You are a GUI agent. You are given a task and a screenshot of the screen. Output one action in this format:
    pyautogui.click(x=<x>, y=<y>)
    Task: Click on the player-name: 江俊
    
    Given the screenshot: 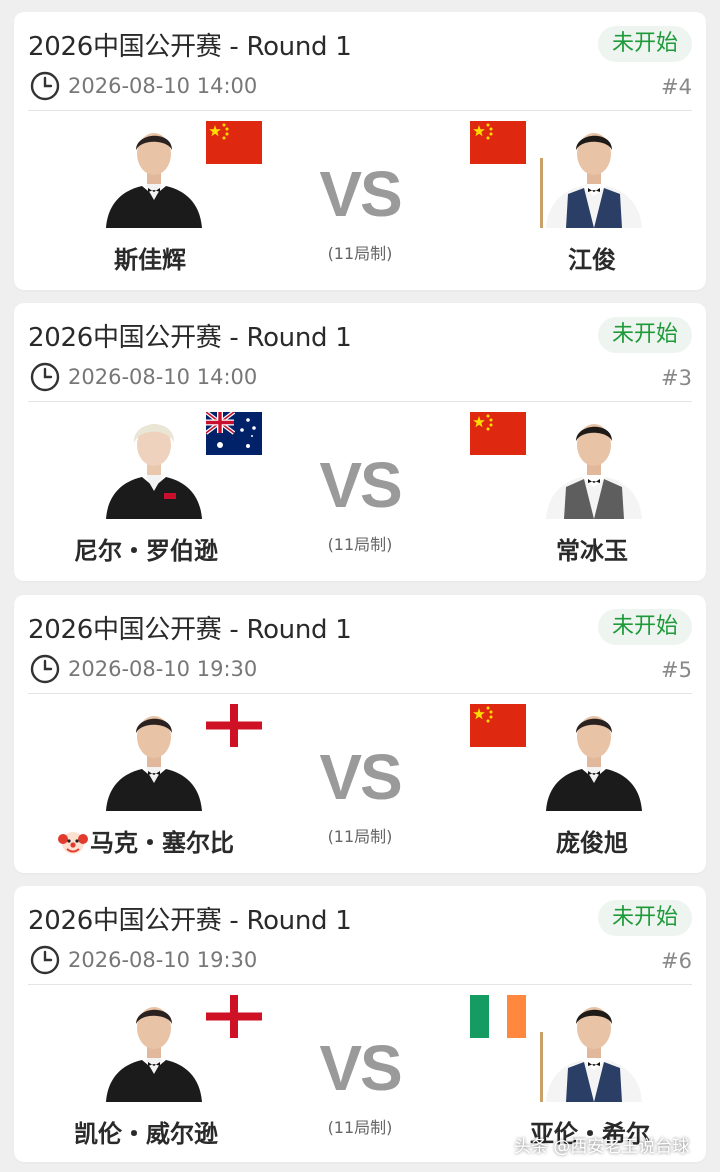 What is the action you would take?
    pyautogui.click(x=592, y=260)
    